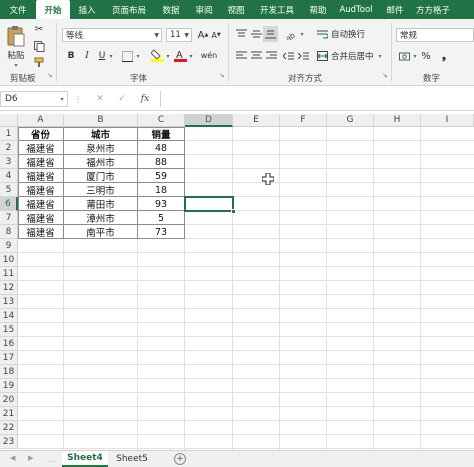  Describe the element at coordinates (40, 204) in the screenshot. I see `cell-a6: 福建省` at that location.